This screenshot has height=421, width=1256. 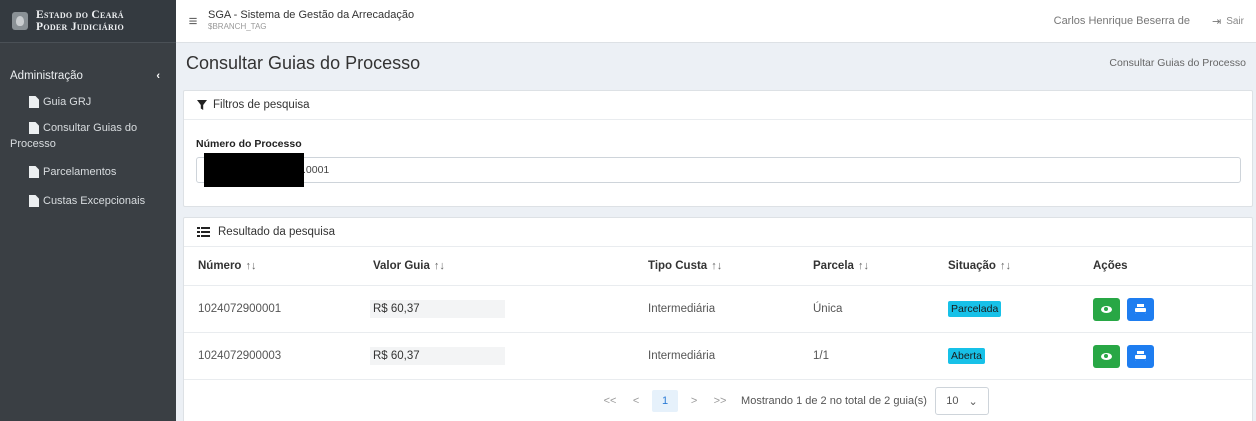 I want to click on page-size-select: 10 ⌄, so click(x=961, y=401).